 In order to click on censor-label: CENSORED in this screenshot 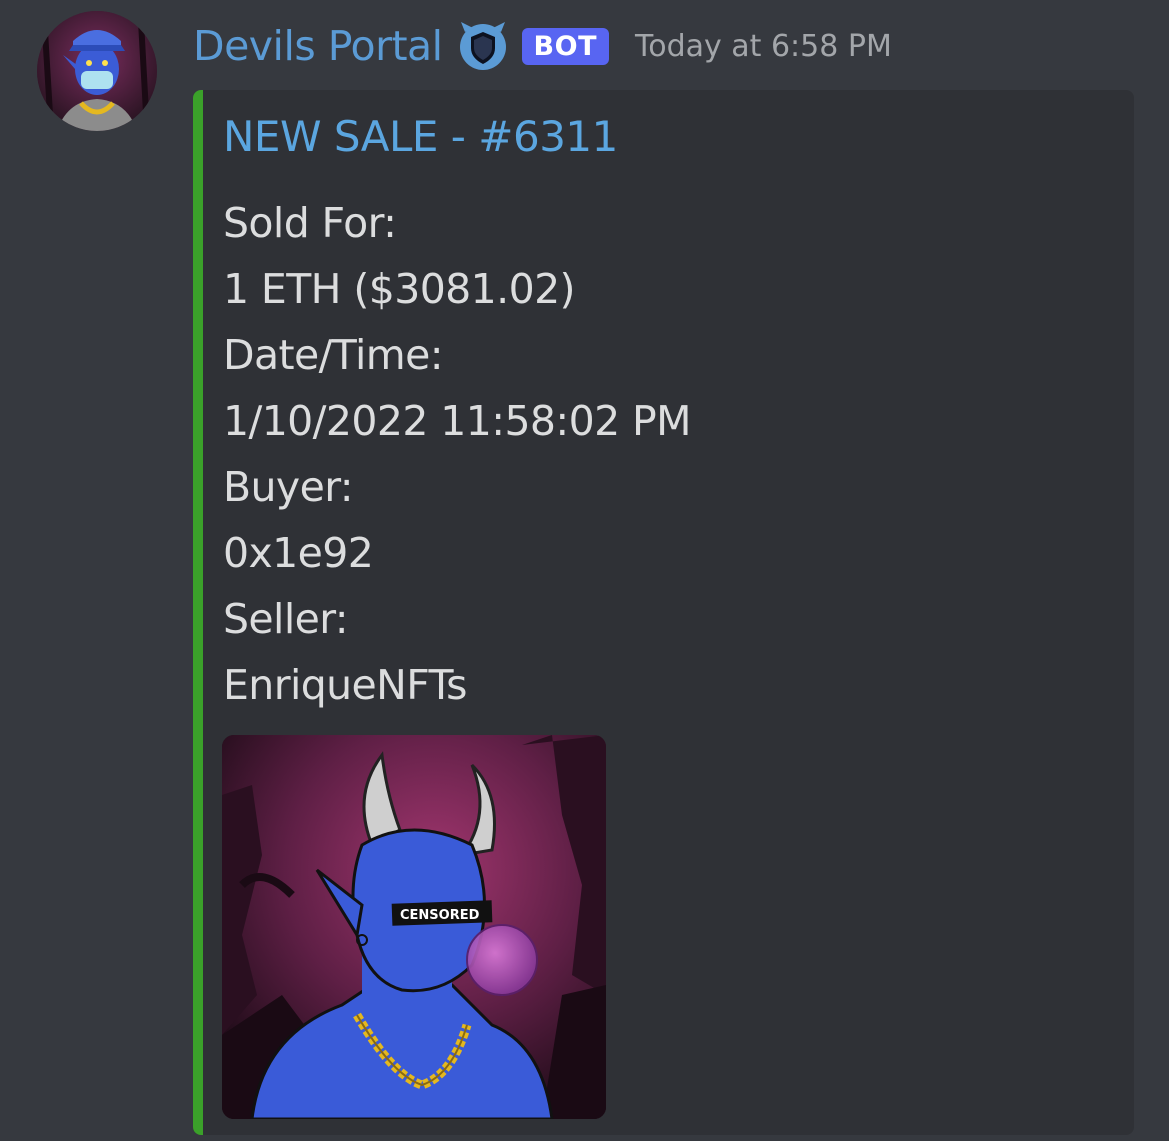, I will do `click(440, 915)`.